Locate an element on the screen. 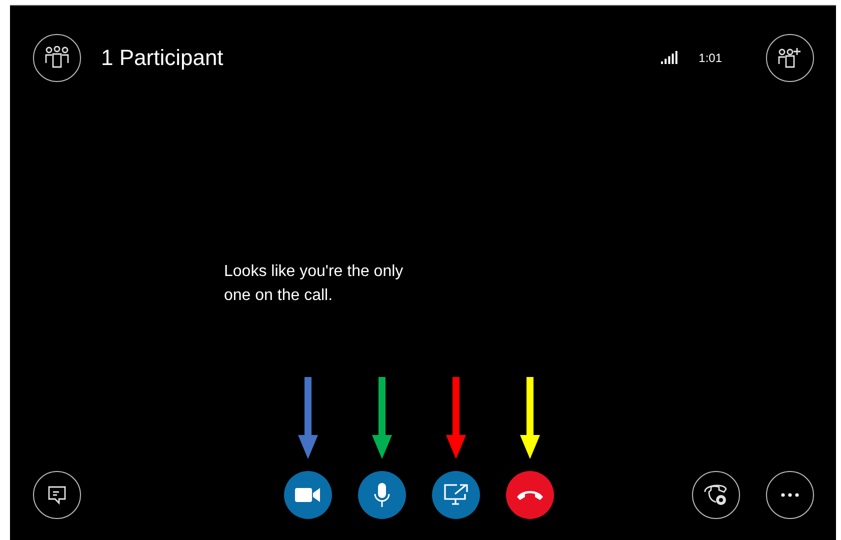 The height and width of the screenshot is (540, 841). share-screen-button is located at coordinates (456, 495).